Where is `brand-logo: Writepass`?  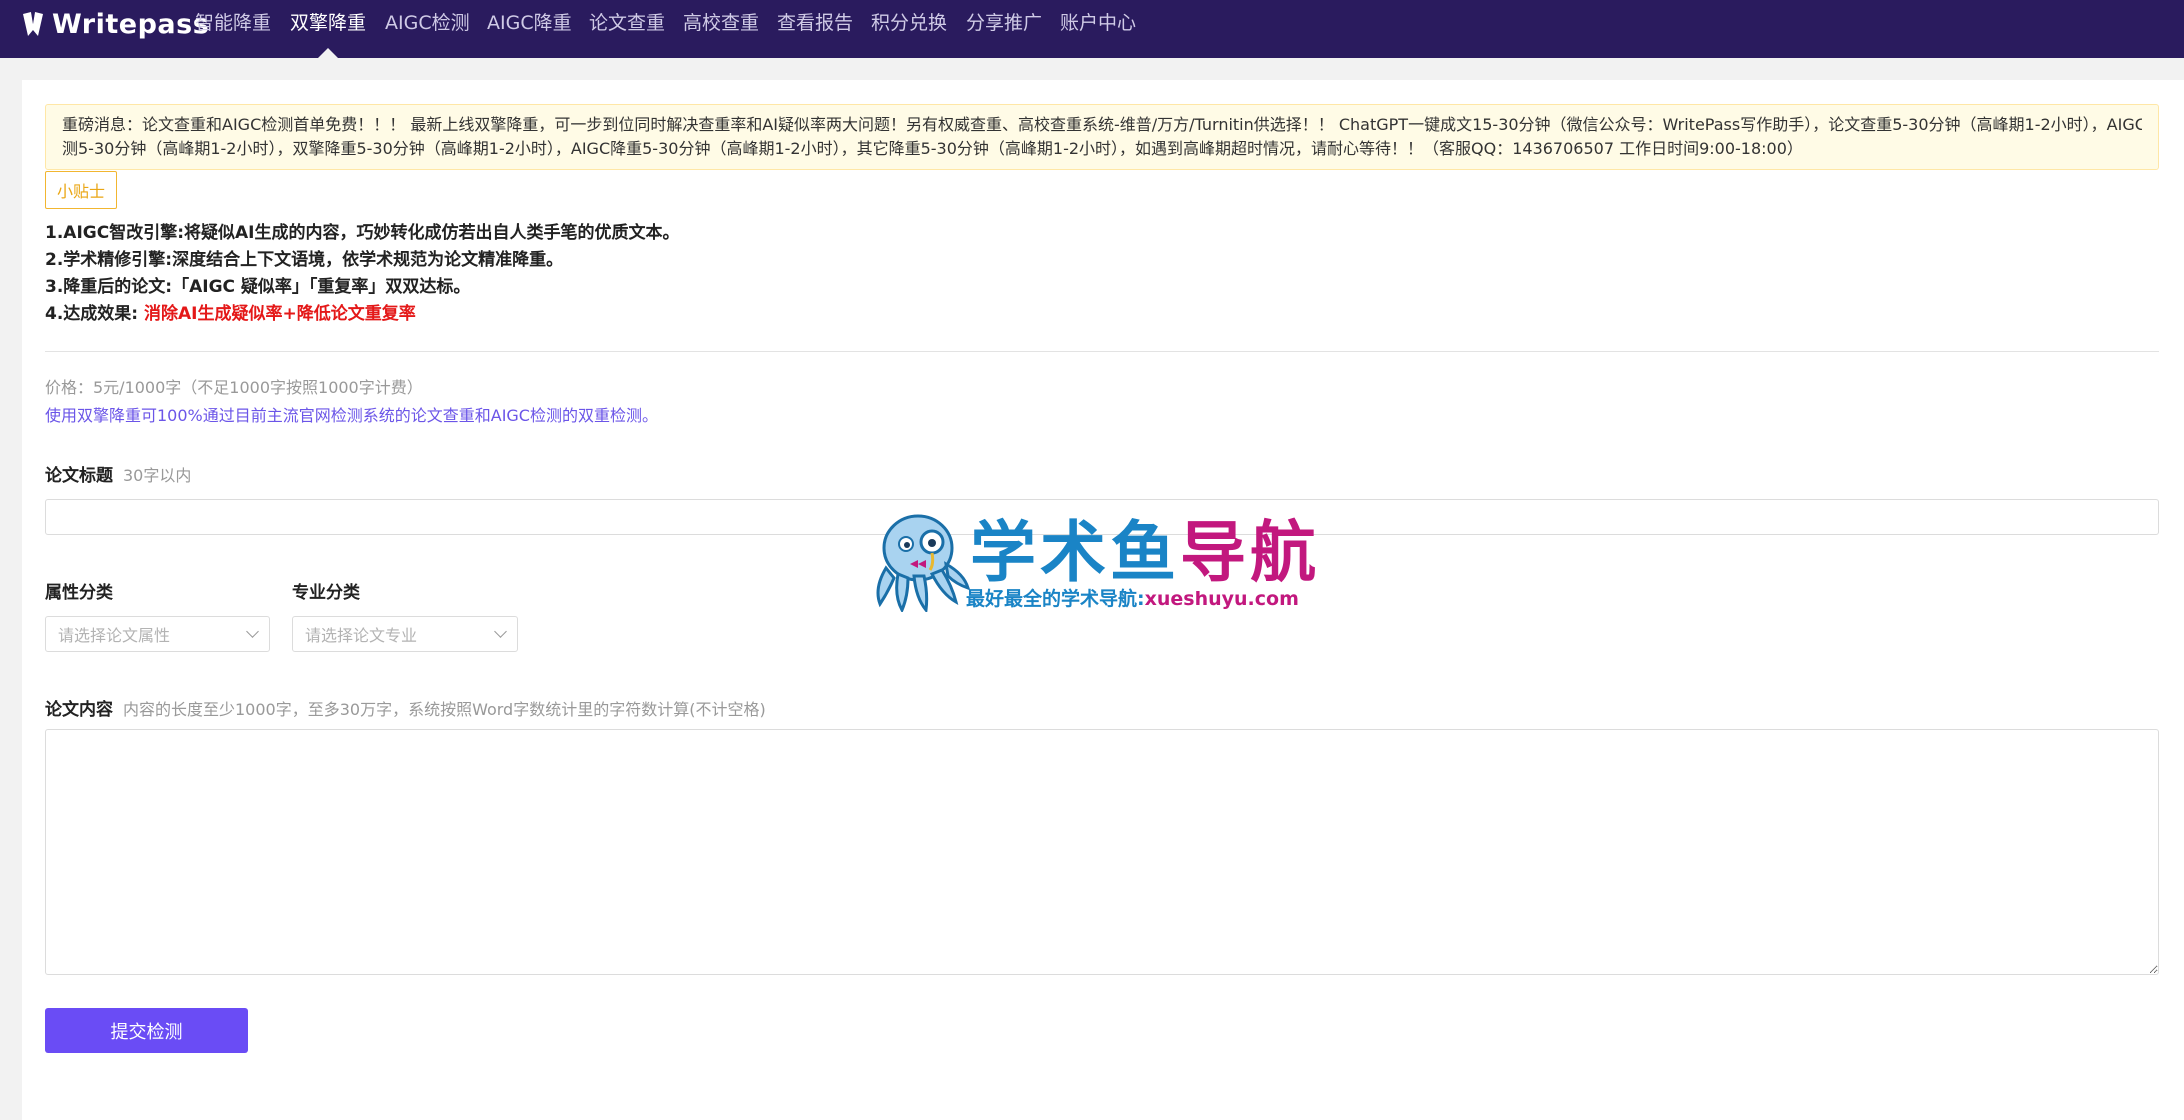
brand-logo: Writepass is located at coordinates (114, 24).